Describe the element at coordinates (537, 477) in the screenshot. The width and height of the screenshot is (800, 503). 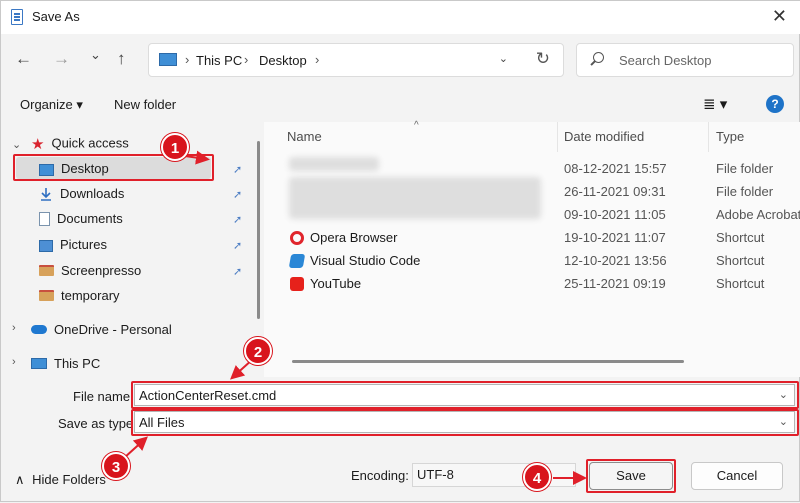
I see `annotation-badge-4: 4` at that location.